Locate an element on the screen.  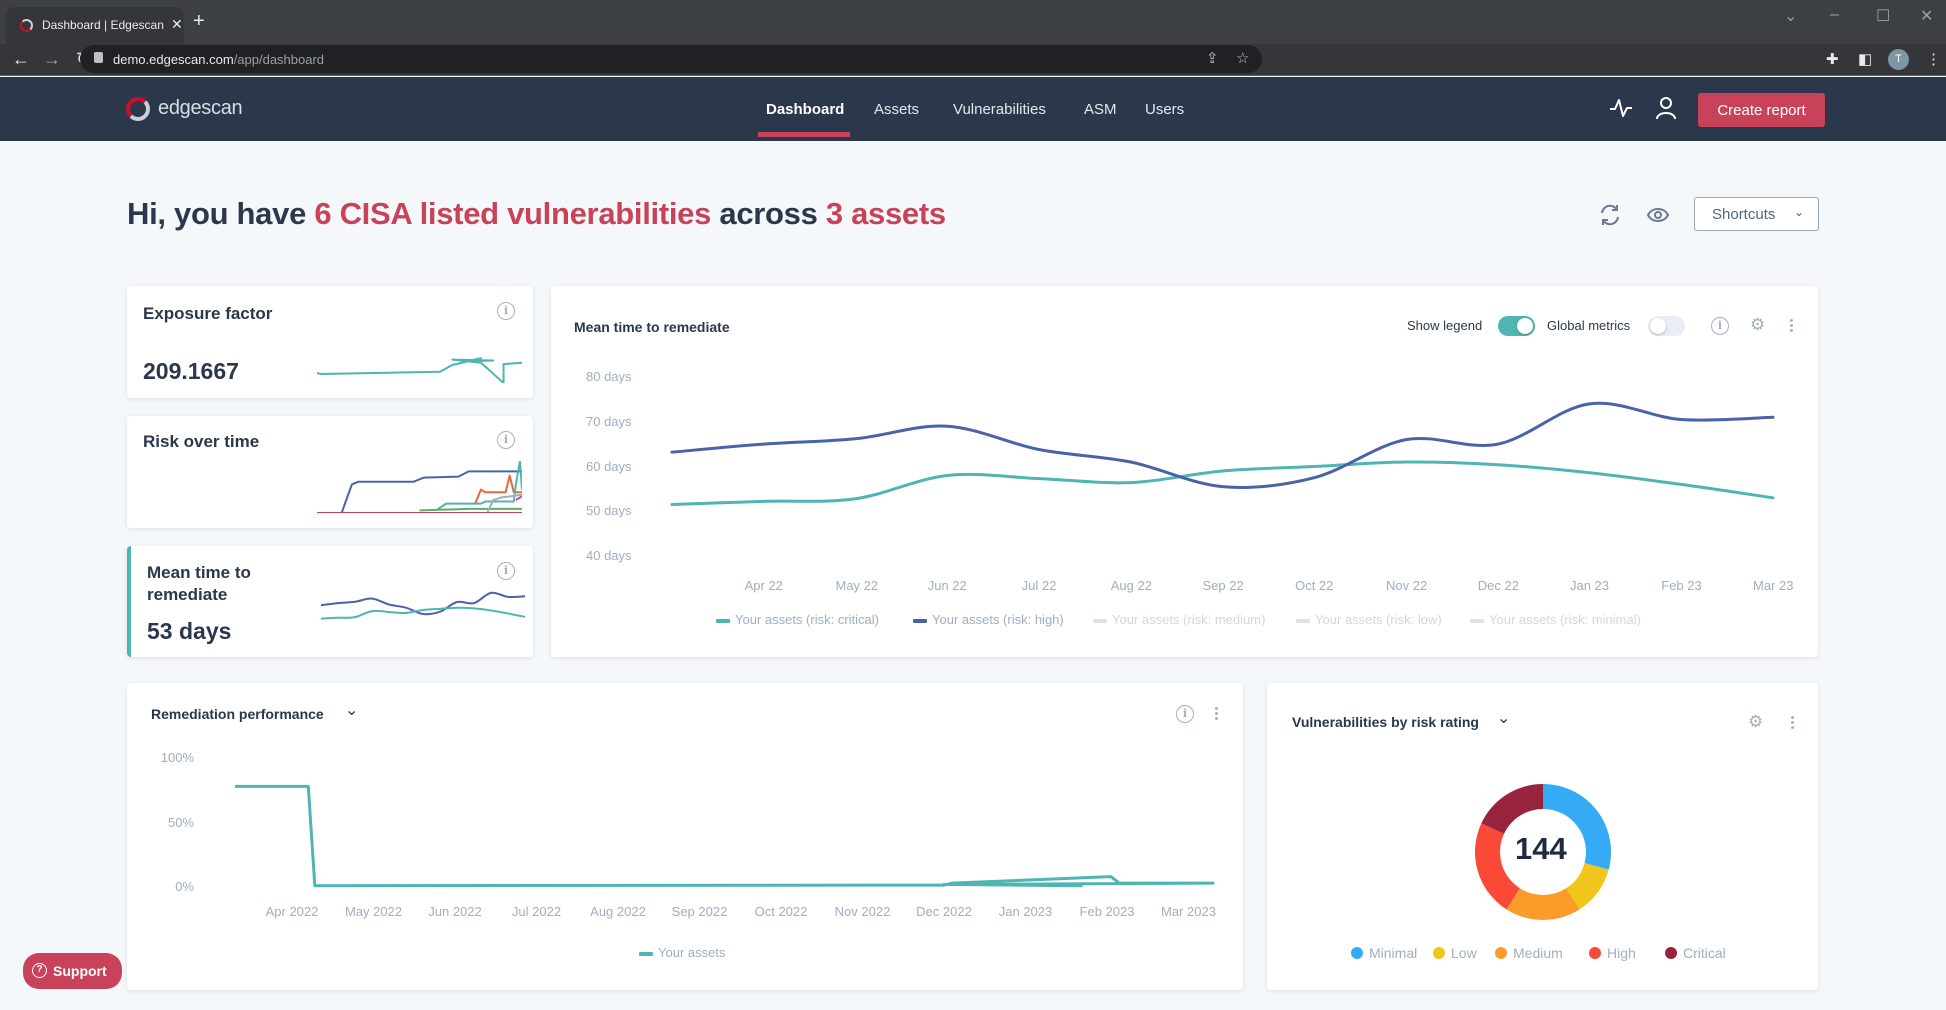
side-panel-icon: ◧ is located at coordinates (1865, 59).